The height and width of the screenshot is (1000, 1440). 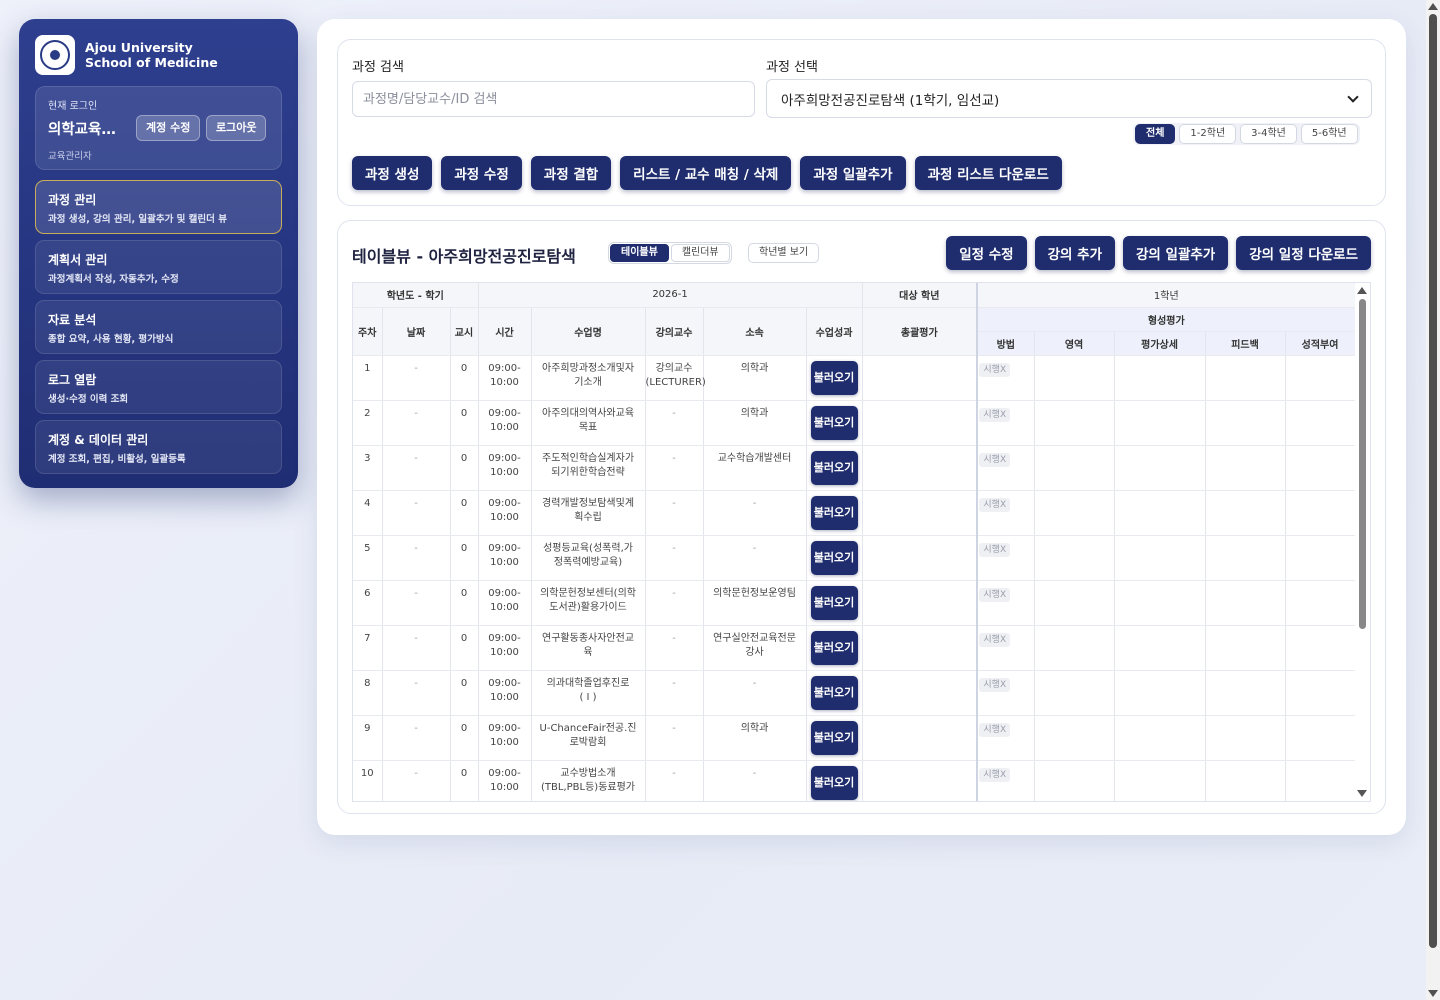 I want to click on tab-calendar-view: 캘린더뷰, so click(x=700, y=253).